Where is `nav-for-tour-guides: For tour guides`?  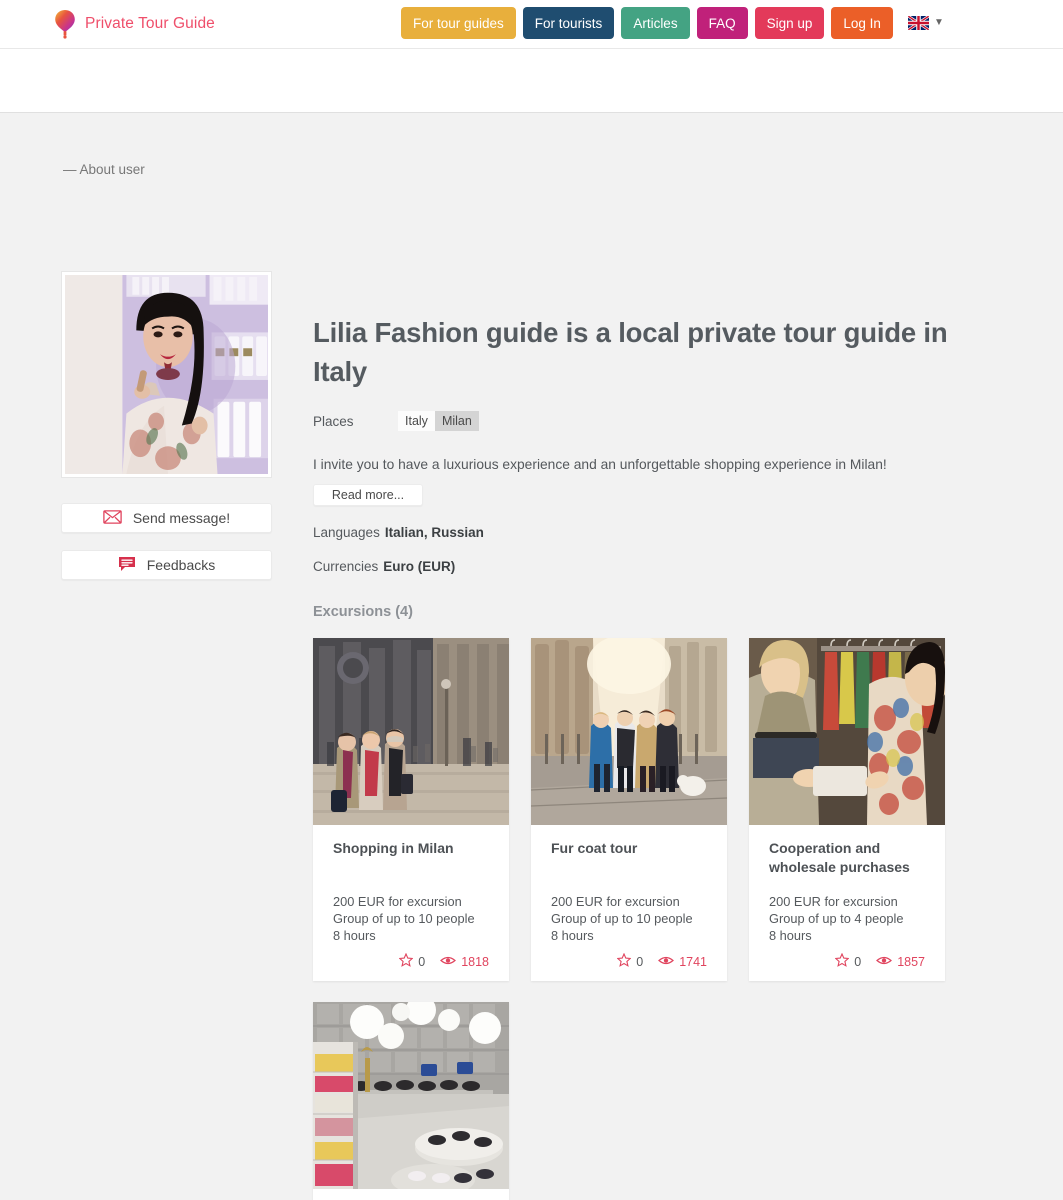 nav-for-tour-guides: For tour guides is located at coordinates (458, 23).